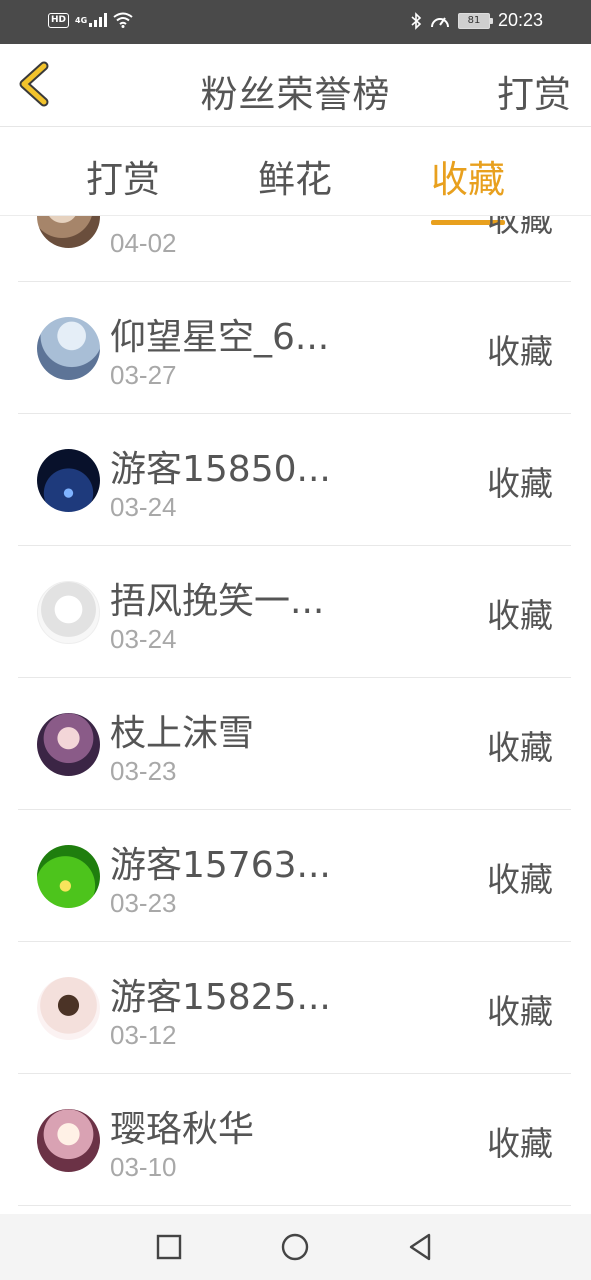  I want to click on reward-button: 打赏, so click(534, 91).